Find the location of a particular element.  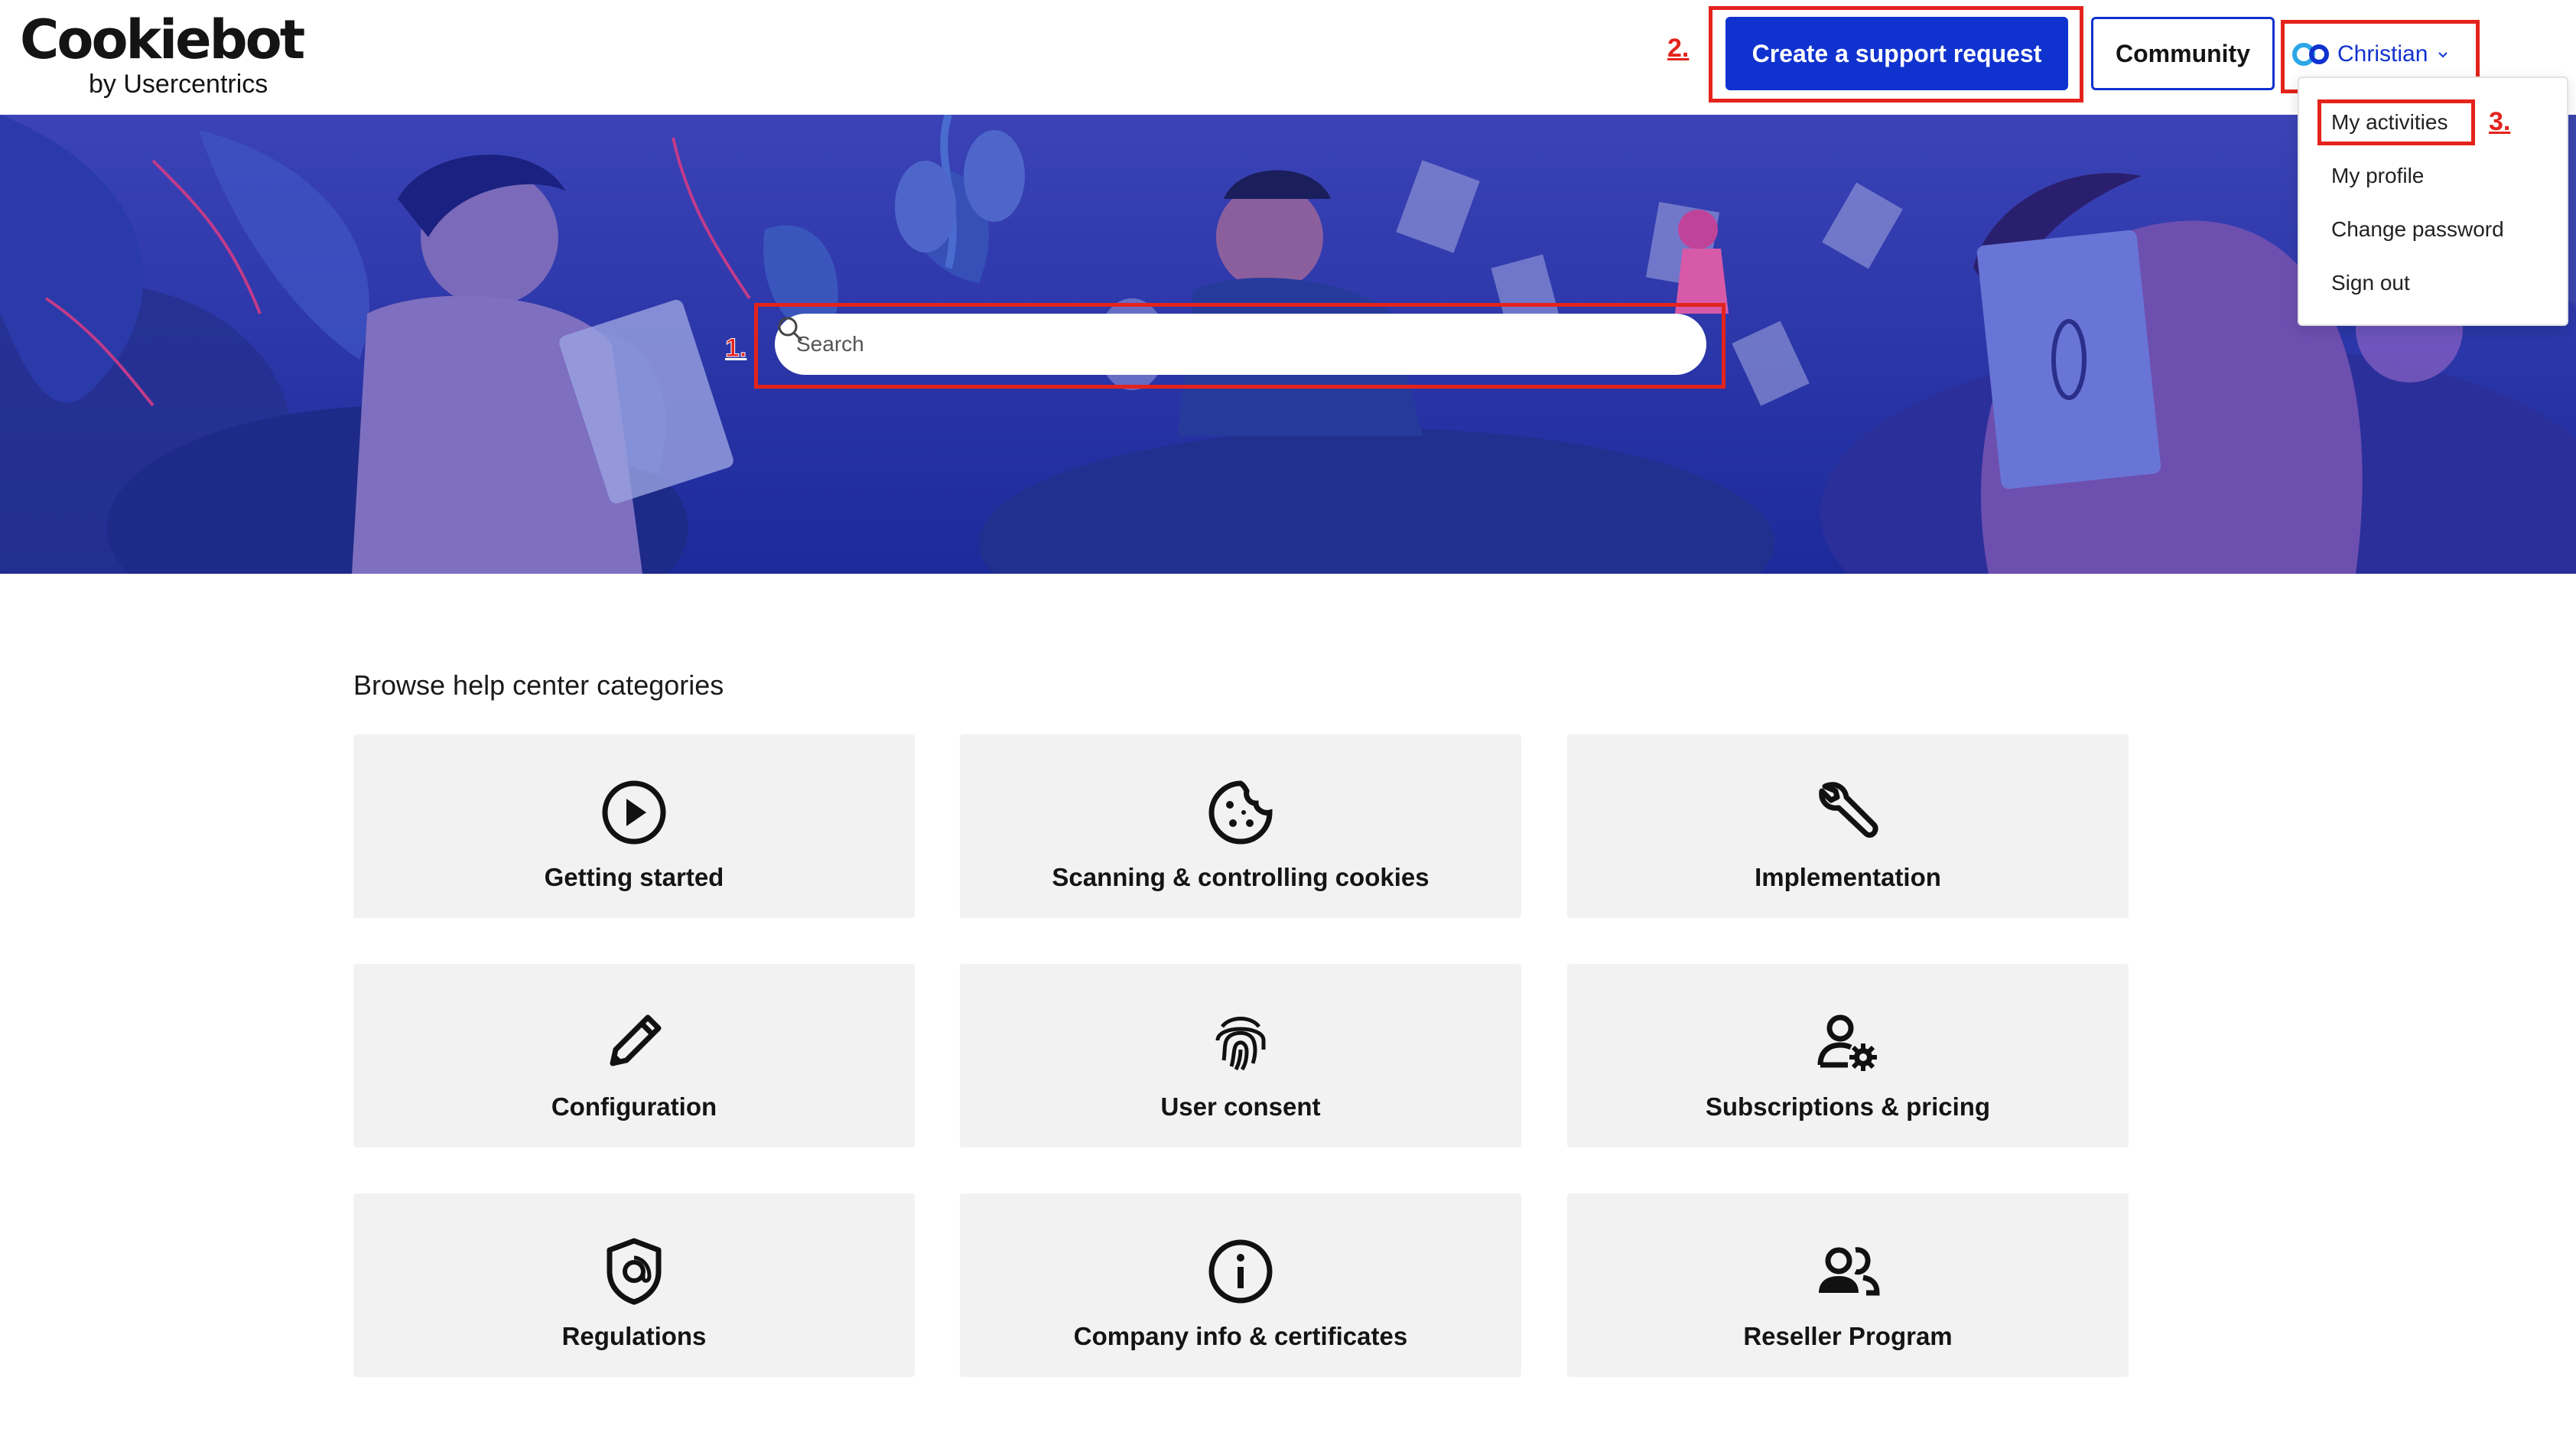

create-support-request-button: Create a support request is located at coordinates (1896, 54).